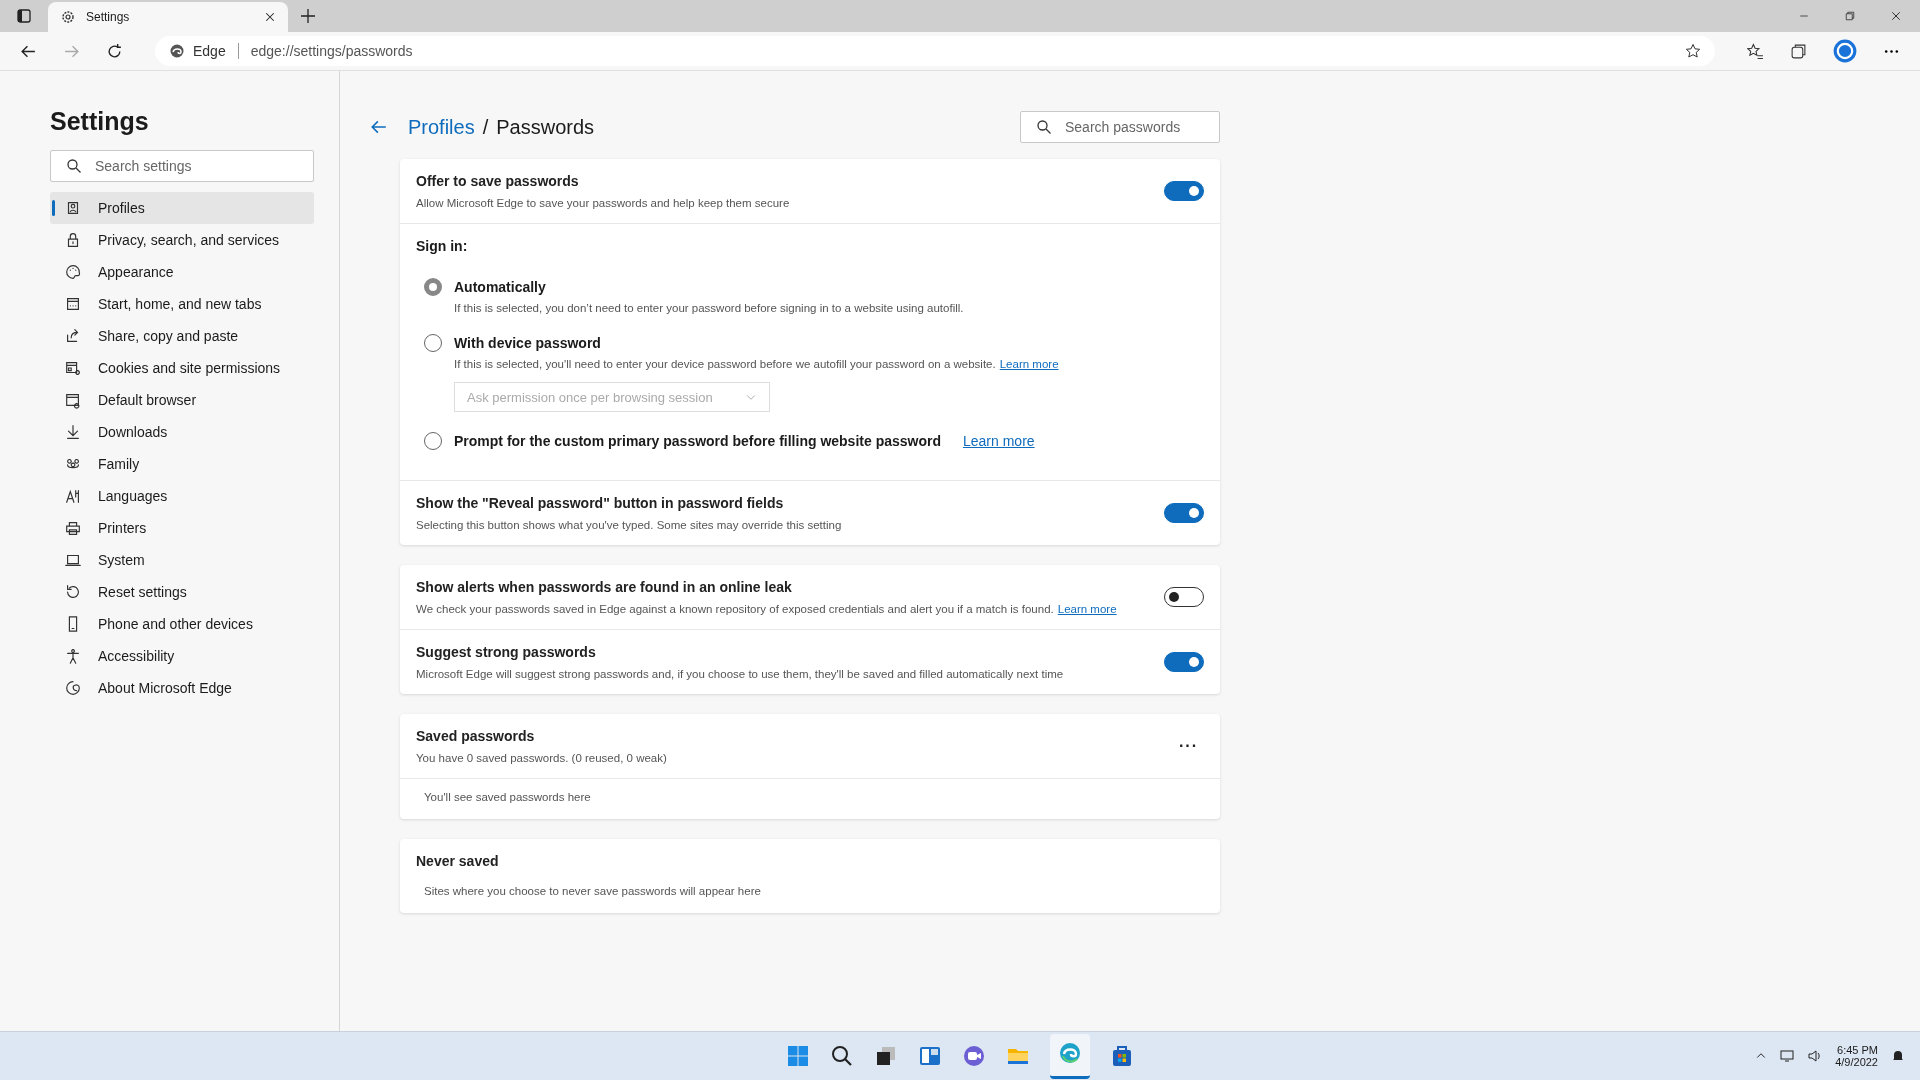  What do you see at coordinates (886, 1056) in the screenshot?
I see `task-view-icon` at bounding box center [886, 1056].